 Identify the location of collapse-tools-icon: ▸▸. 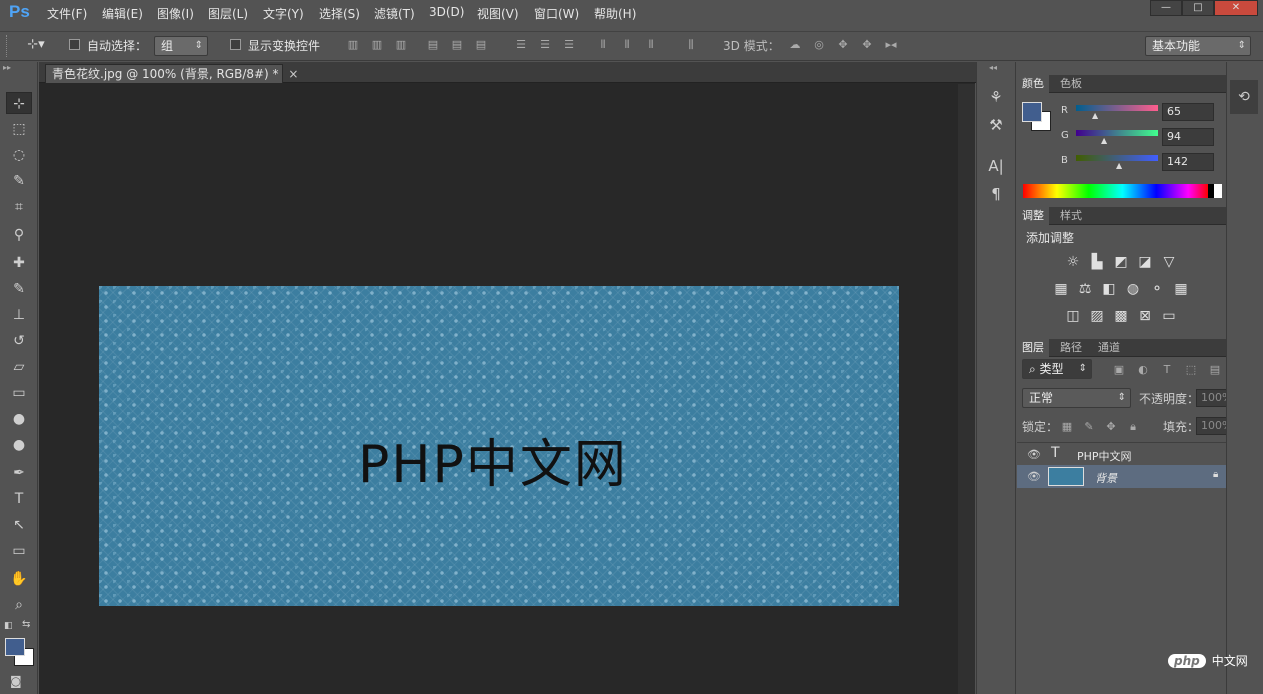
(7, 67).